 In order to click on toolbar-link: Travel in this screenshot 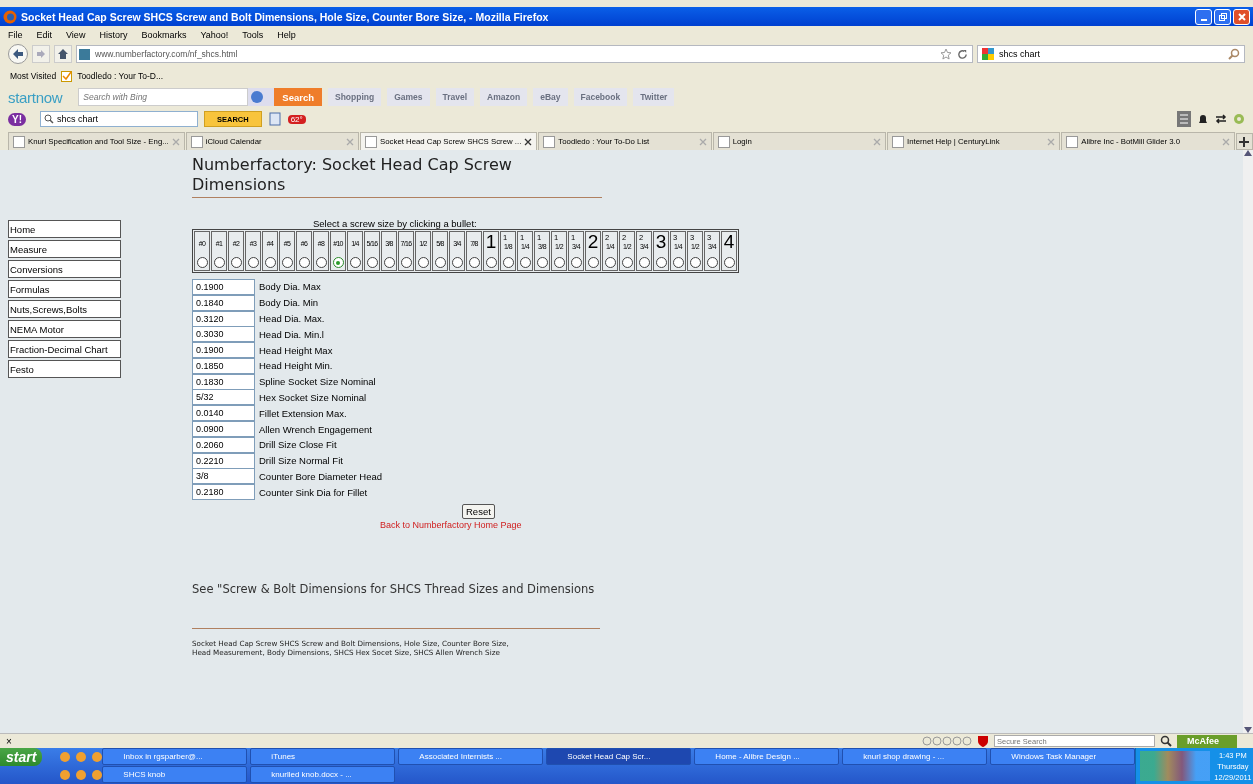, I will do `click(455, 97)`.